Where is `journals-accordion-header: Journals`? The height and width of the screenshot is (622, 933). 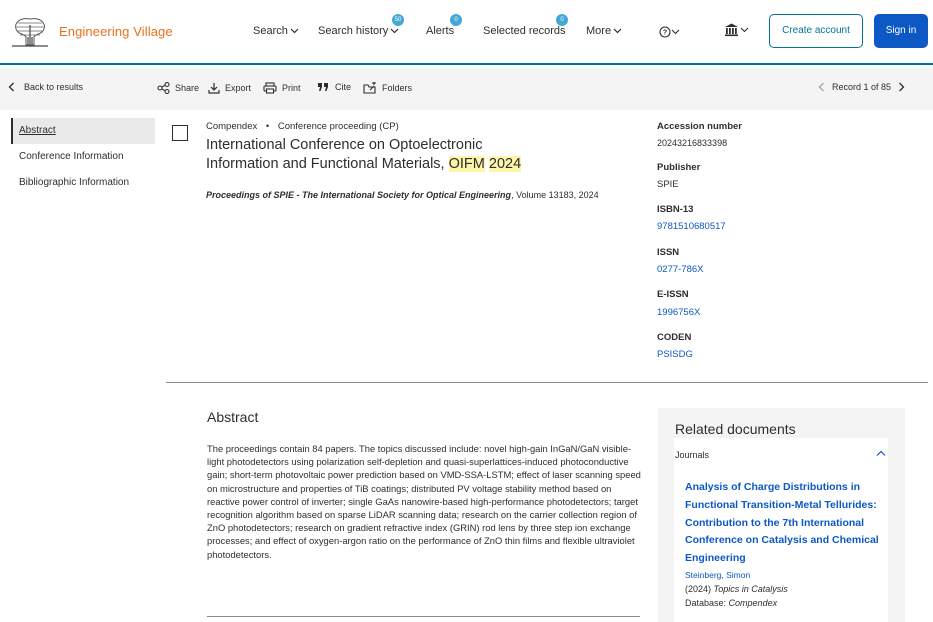
journals-accordion-header: Journals is located at coordinates (692, 455).